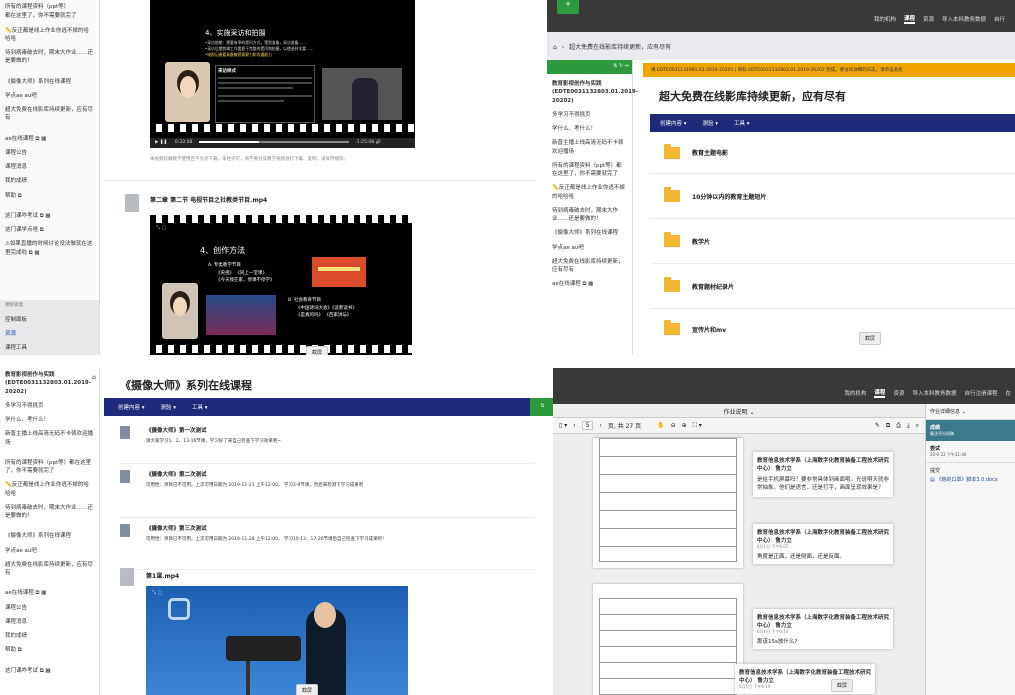 This screenshot has width=1015, height=695. What do you see at coordinates (555, 47) in the screenshot?
I see `home-icon: ⌂` at bounding box center [555, 47].